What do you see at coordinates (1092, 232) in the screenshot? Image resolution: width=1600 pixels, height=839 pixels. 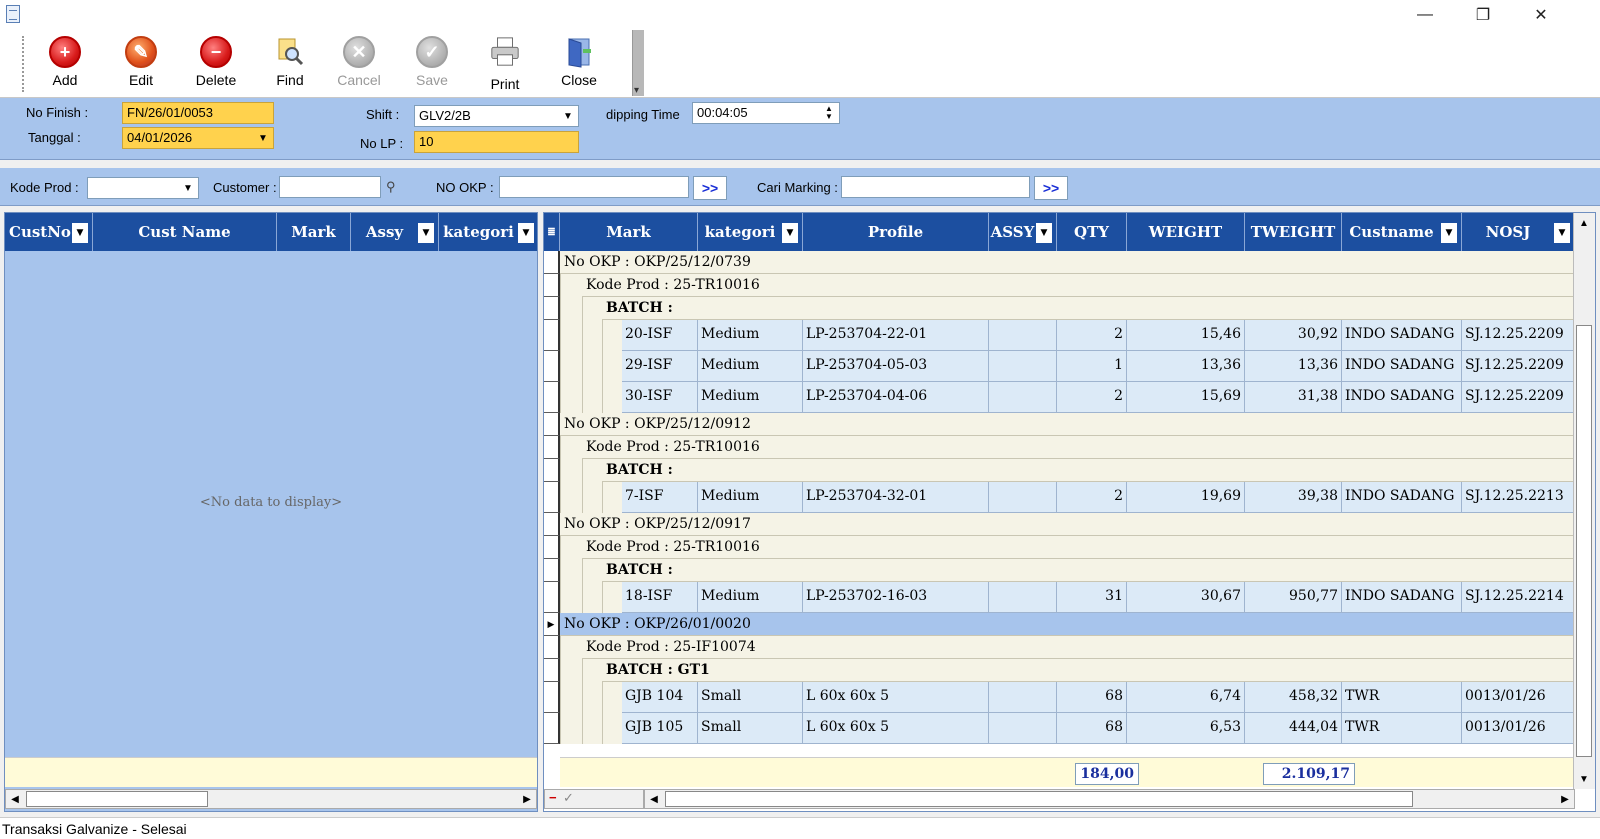 I see `col-qty: QTY` at bounding box center [1092, 232].